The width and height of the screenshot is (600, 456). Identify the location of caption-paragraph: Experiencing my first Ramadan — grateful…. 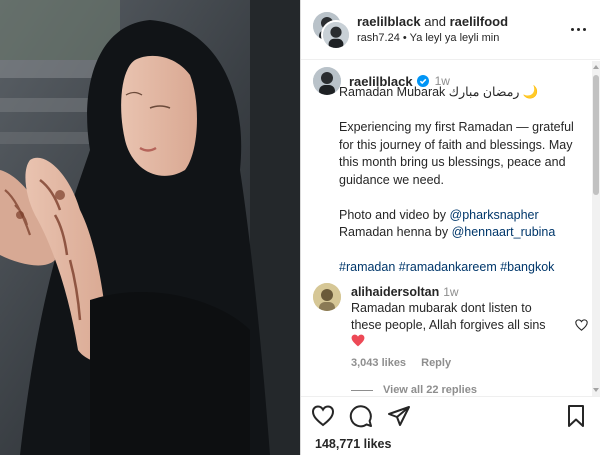
(456, 153).